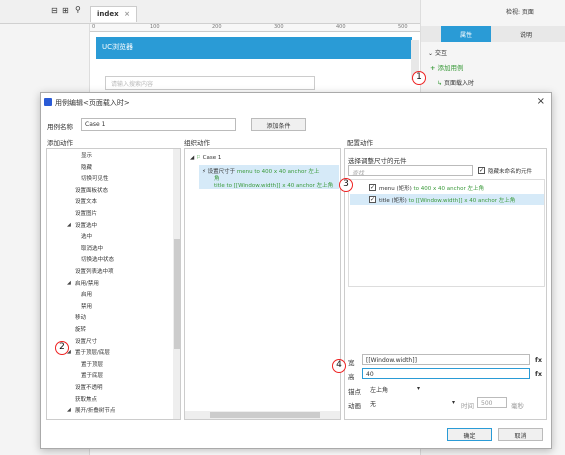 The height and width of the screenshot is (455, 565). I want to click on select-widgets-label: 选择调整尺寸的元件, so click(377, 161).